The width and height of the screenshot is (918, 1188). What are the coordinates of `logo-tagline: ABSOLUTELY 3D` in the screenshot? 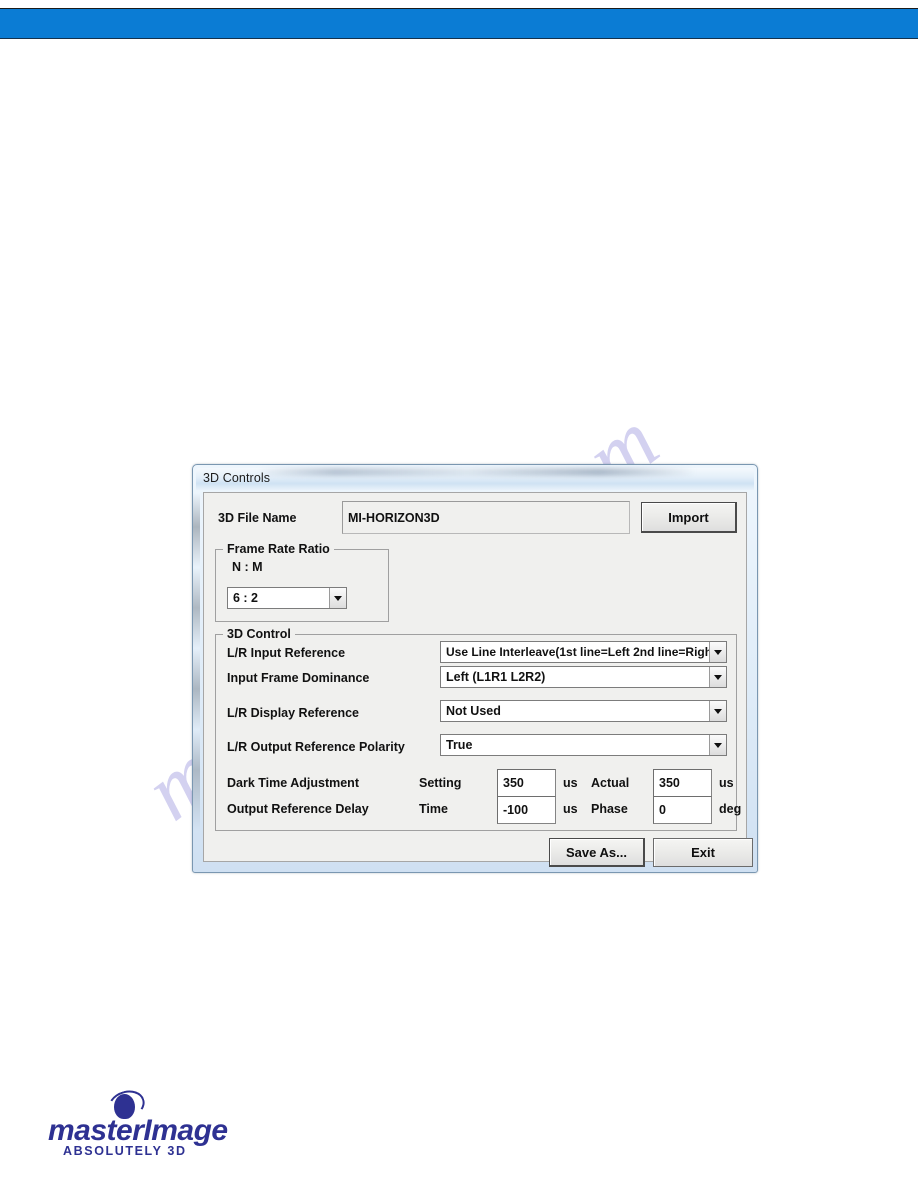 It's located at (125, 1151).